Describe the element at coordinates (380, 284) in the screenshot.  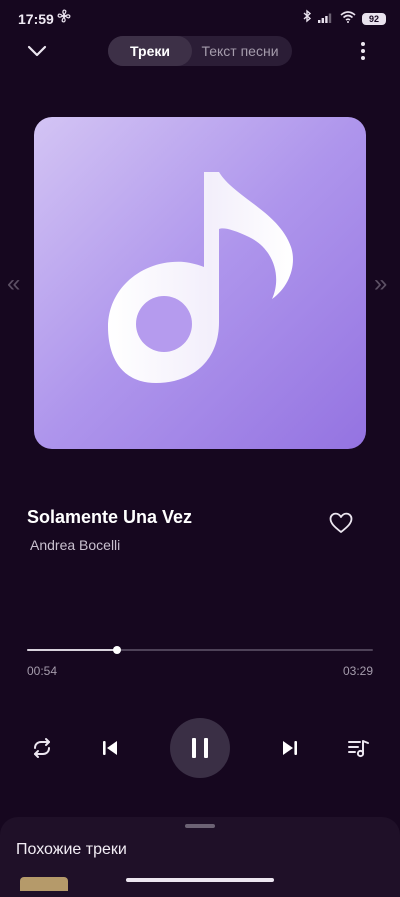
I see `next-cover-arrow: »` at that location.